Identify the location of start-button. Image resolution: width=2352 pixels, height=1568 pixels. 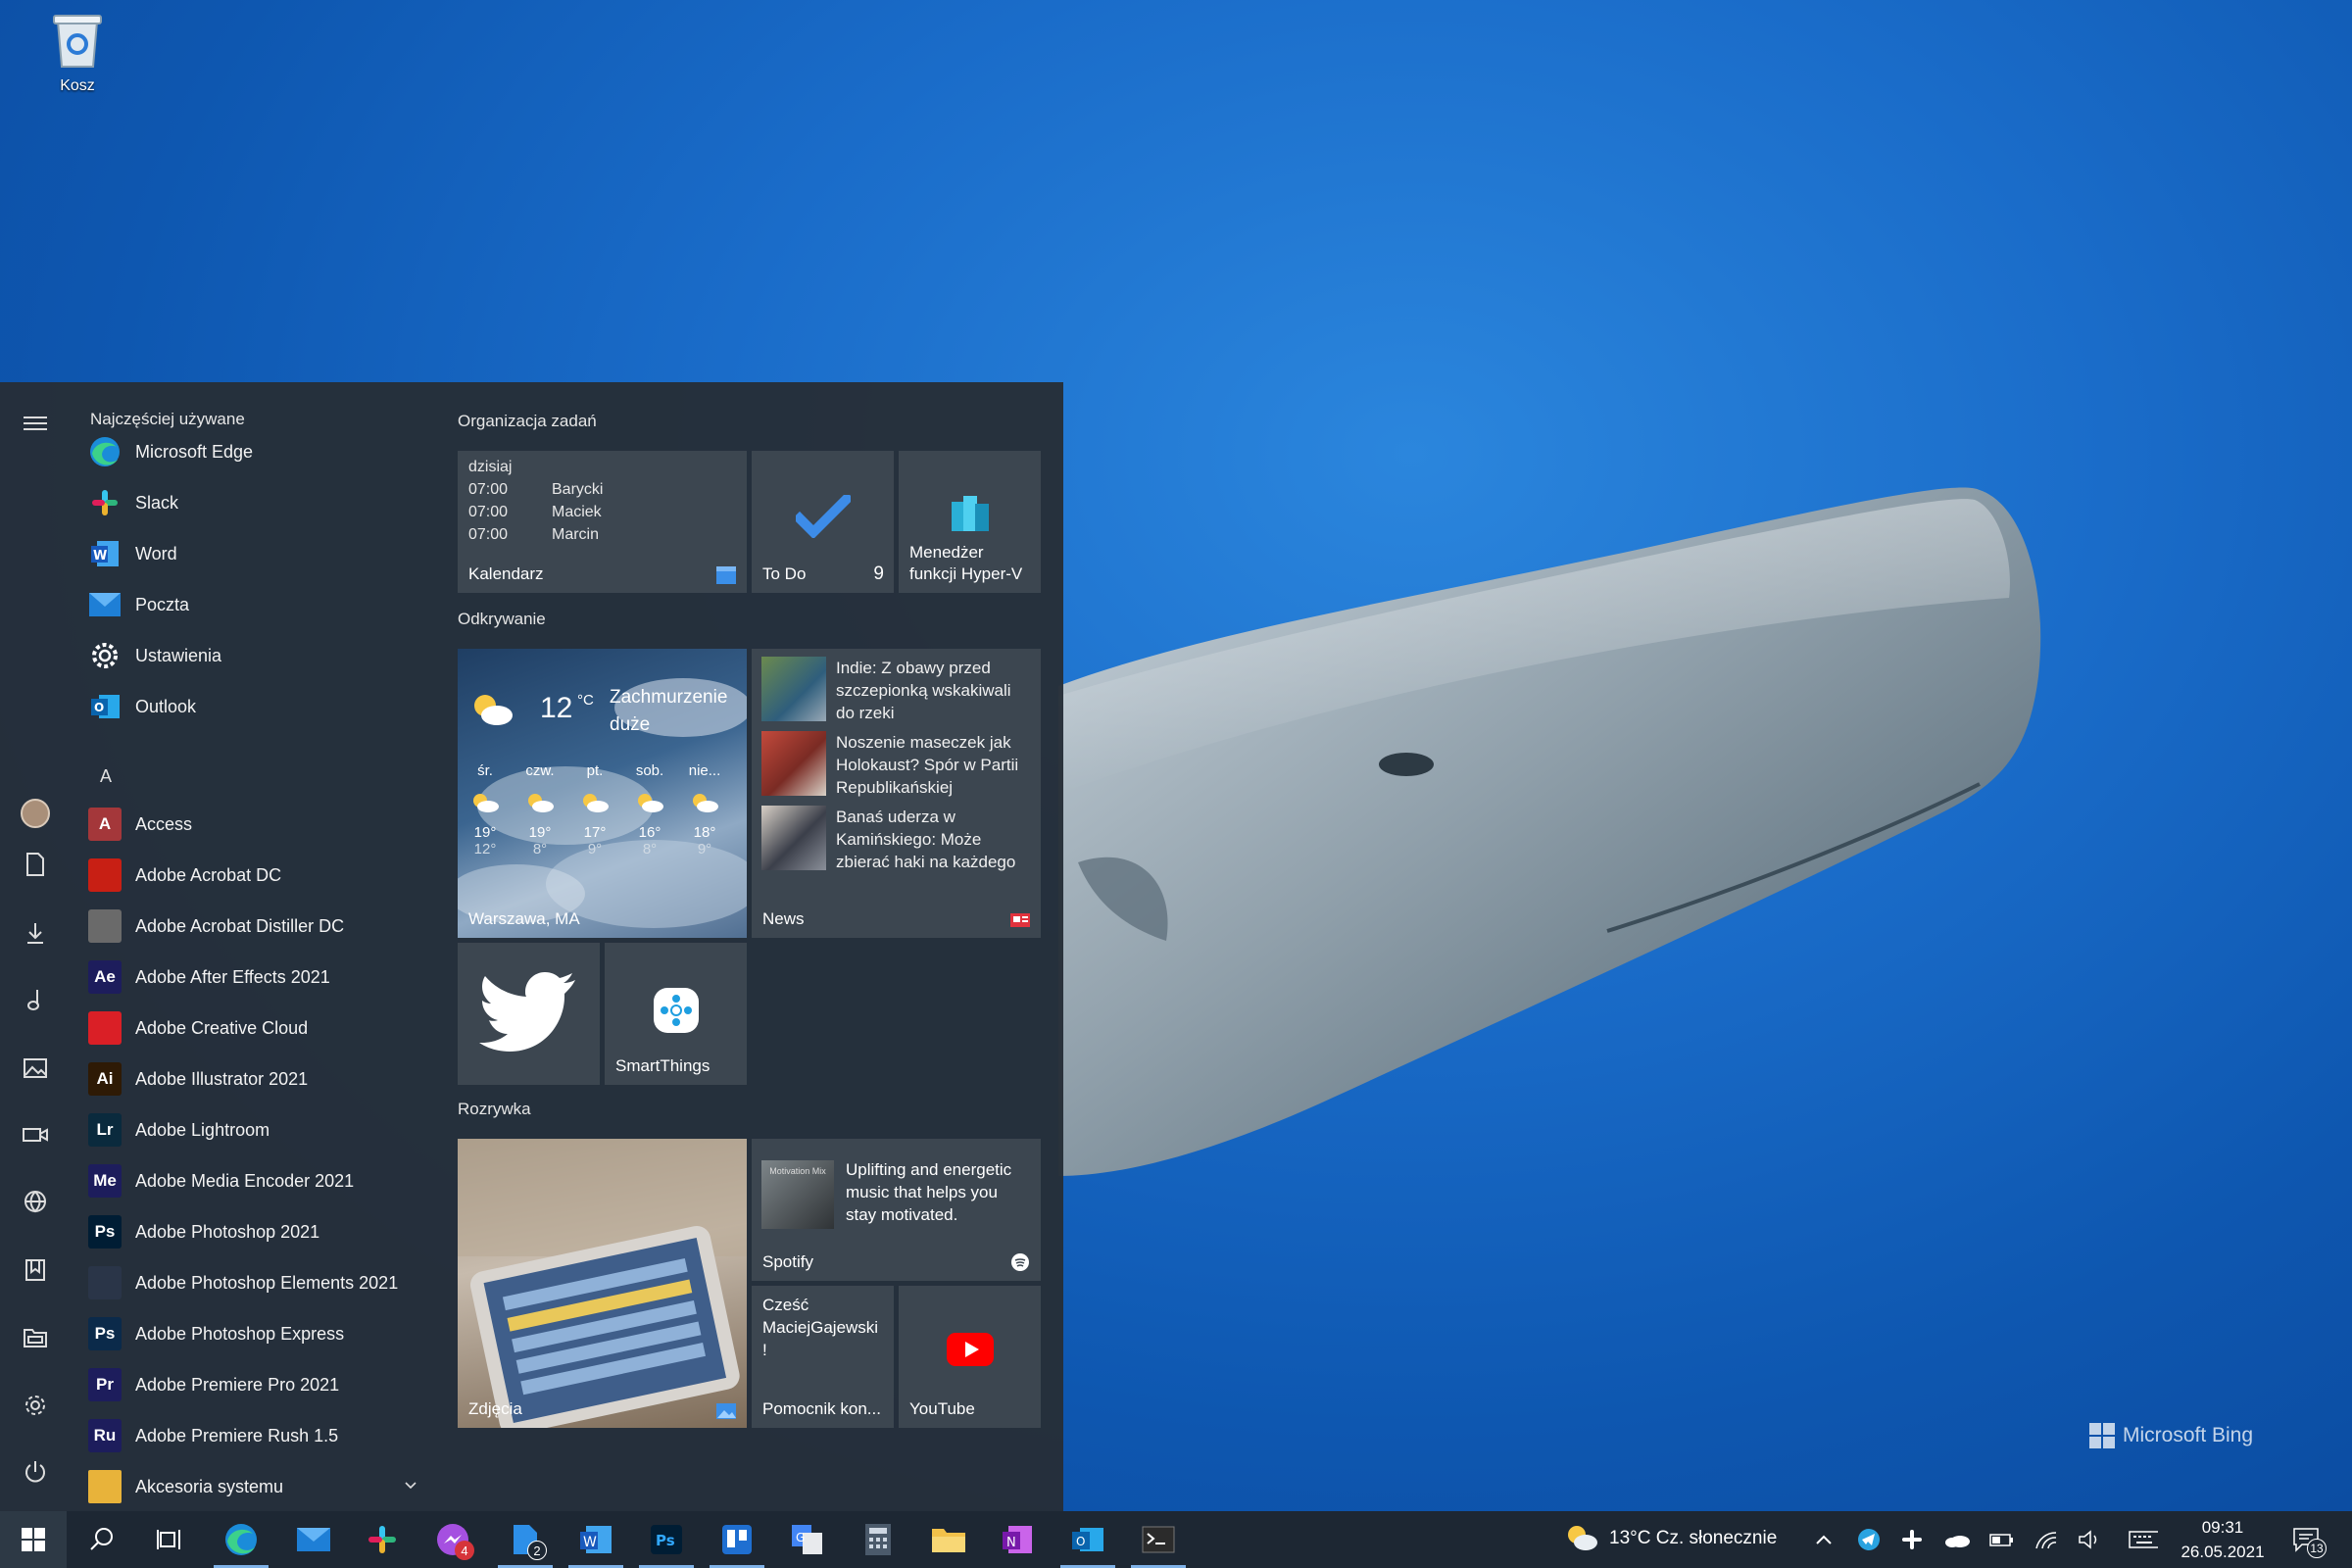
(33, 1539).